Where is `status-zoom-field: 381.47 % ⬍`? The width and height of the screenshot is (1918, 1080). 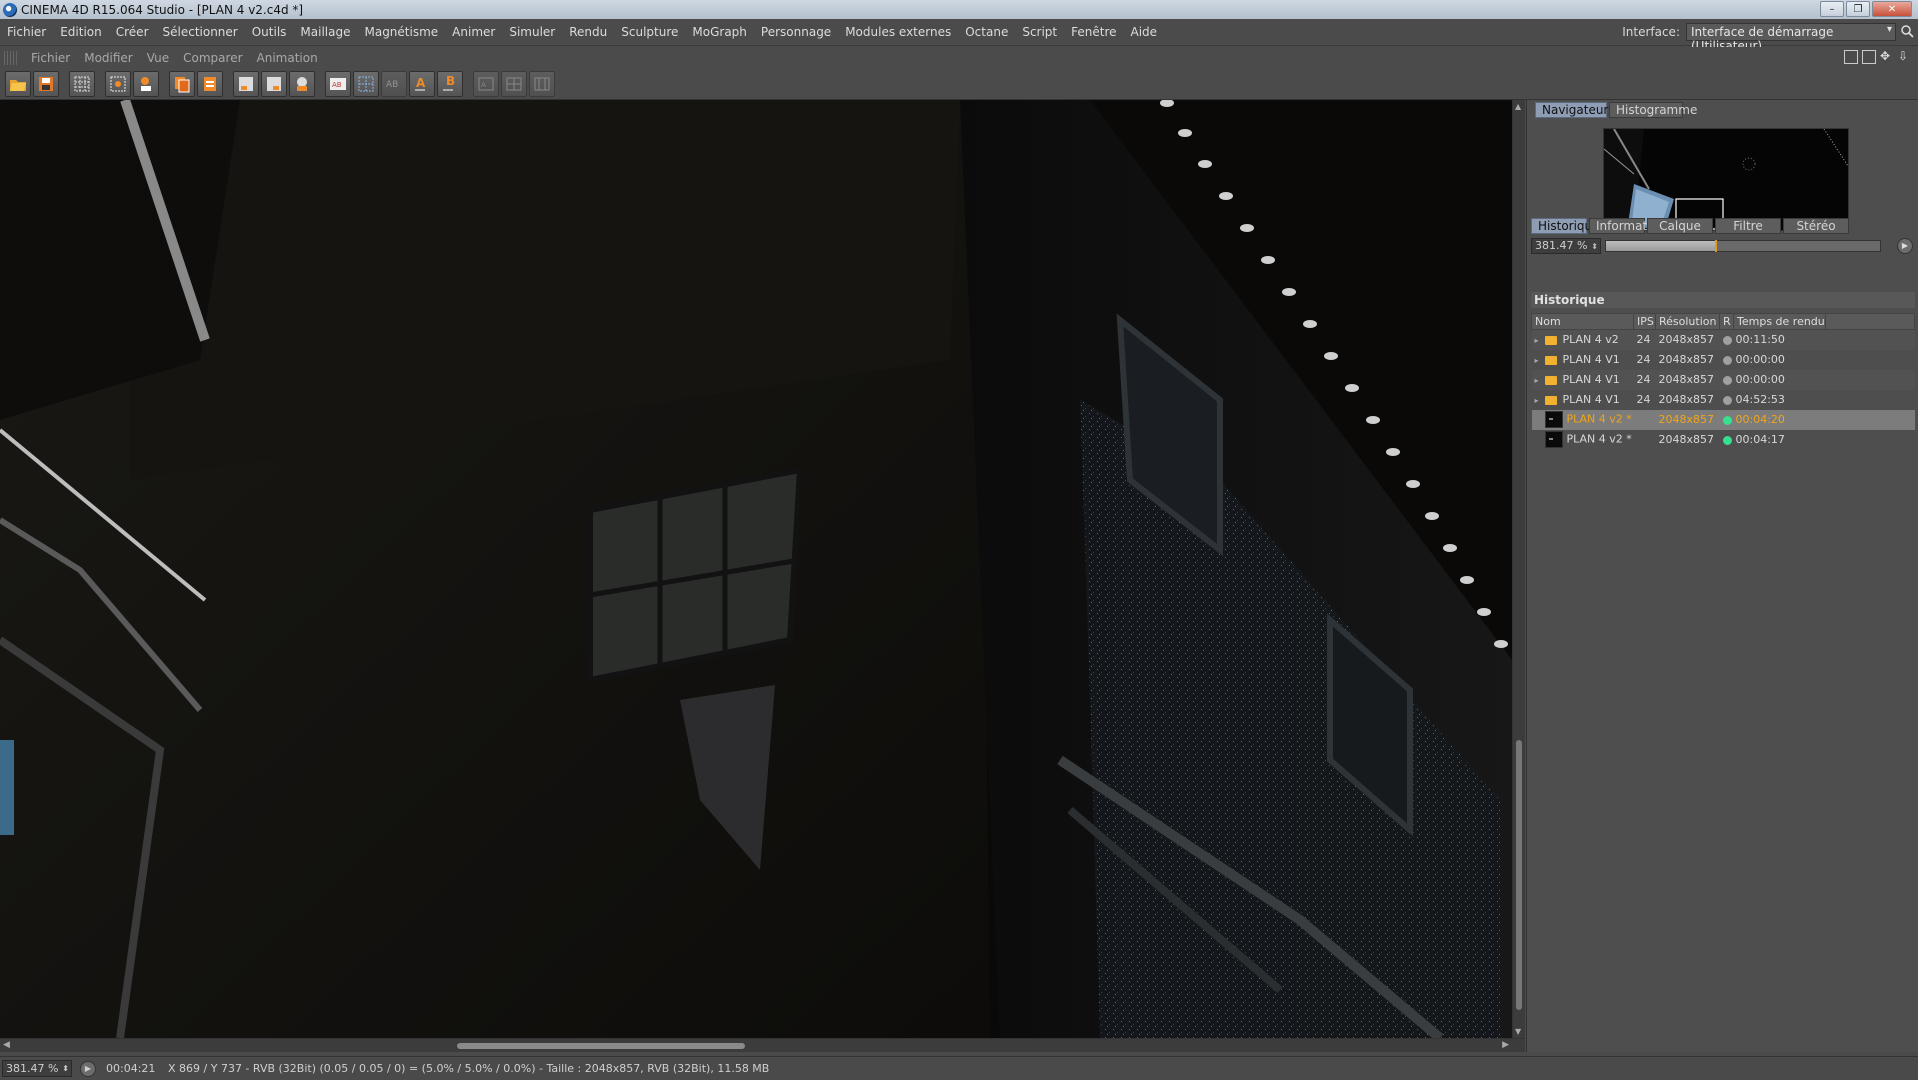 status-zoom-field: 381.47 % ⬍ is located at coordinates (37, 1068).